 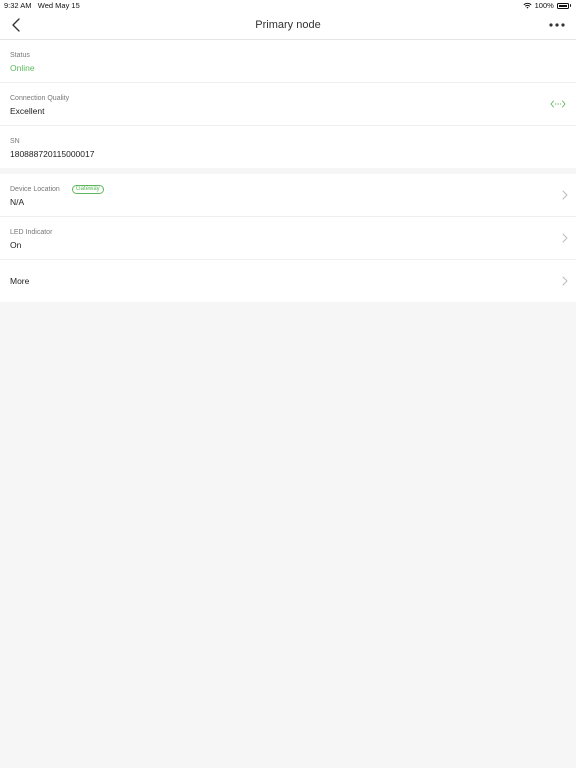 What do you see at coordinates (27, 111) in the screenshot?
I see `connection-quality-value: Excellent` at bounding box center [27, 111].